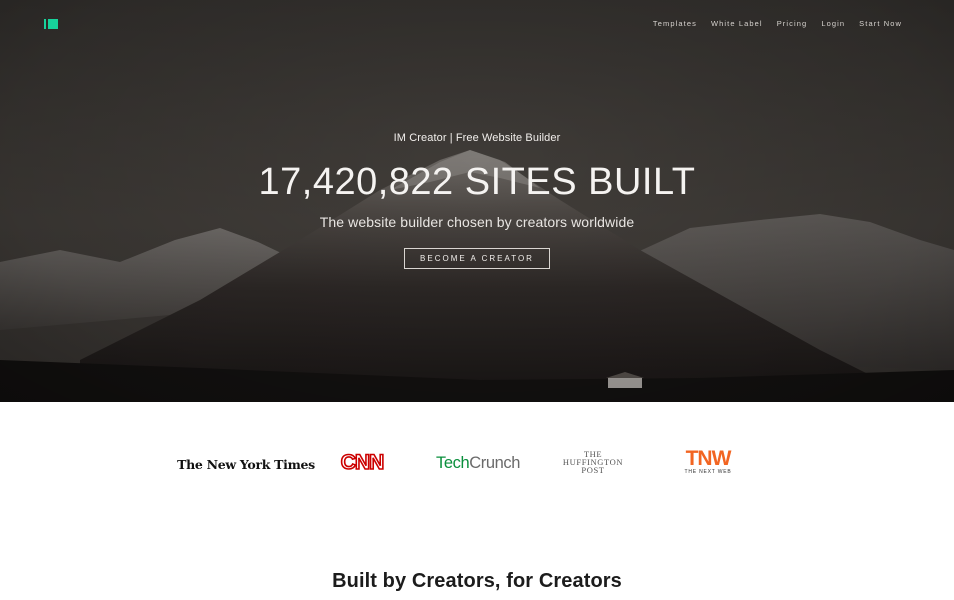  I want to click on tnw-logo: TNW THE NEXT WEB, so click(708, 462).